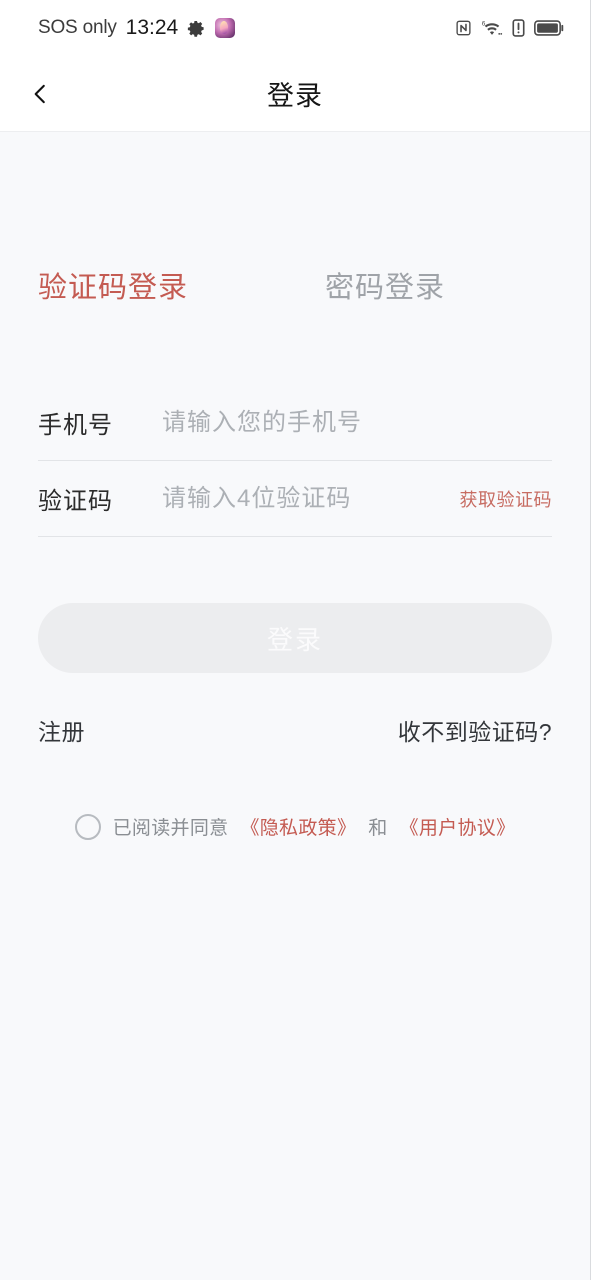  Describe the element at coordinates (378, 828) in the screenshot. I see `agreement-conjunction-text: 和` at that location.